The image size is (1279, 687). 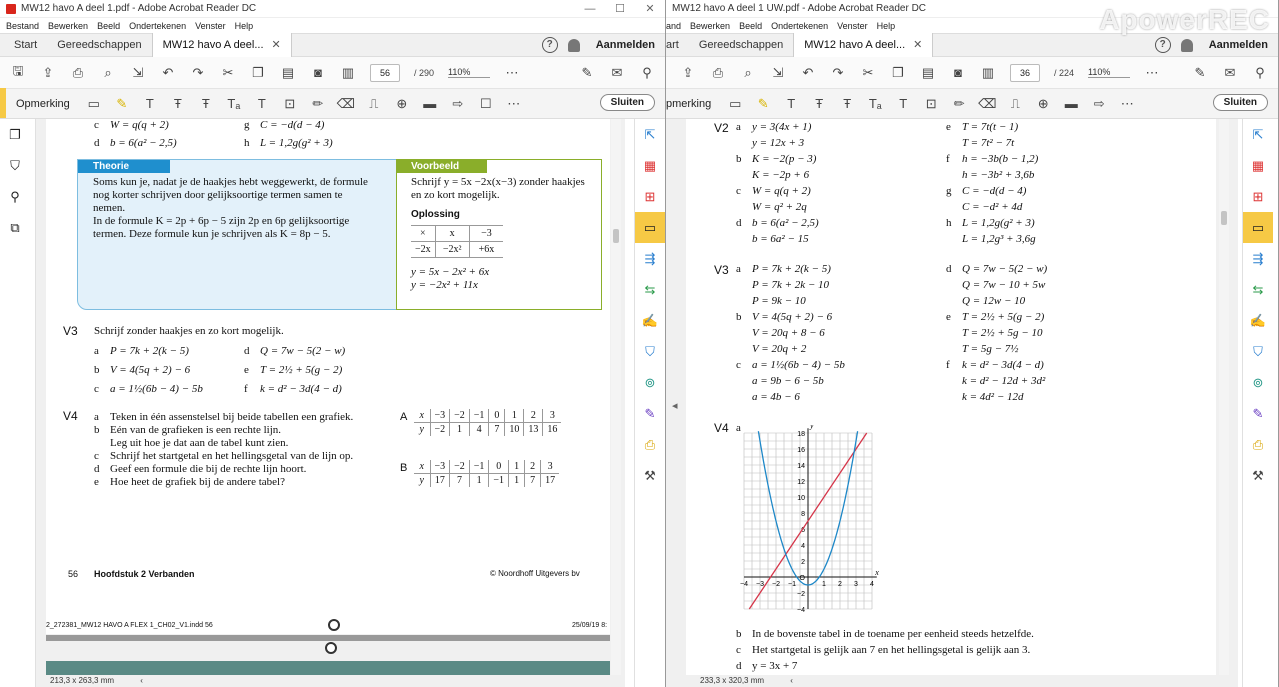 What do you see at coordinates (25, 45) in the screenshot?
I see `tab-start: Start` at bounding box center [25, 45].